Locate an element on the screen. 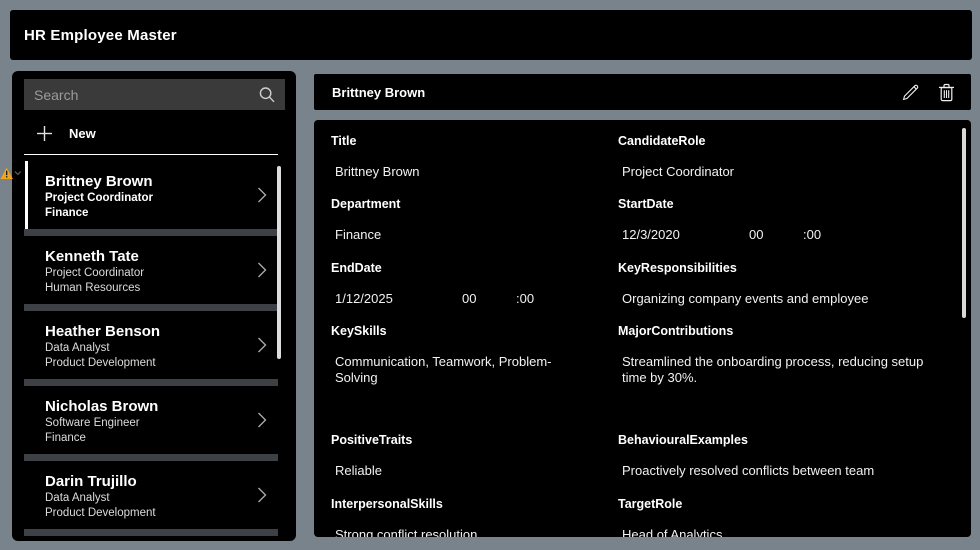 This screenshot has height=550, width=980. detail-title: Brittney Brown is located at coordinates (379, 92).